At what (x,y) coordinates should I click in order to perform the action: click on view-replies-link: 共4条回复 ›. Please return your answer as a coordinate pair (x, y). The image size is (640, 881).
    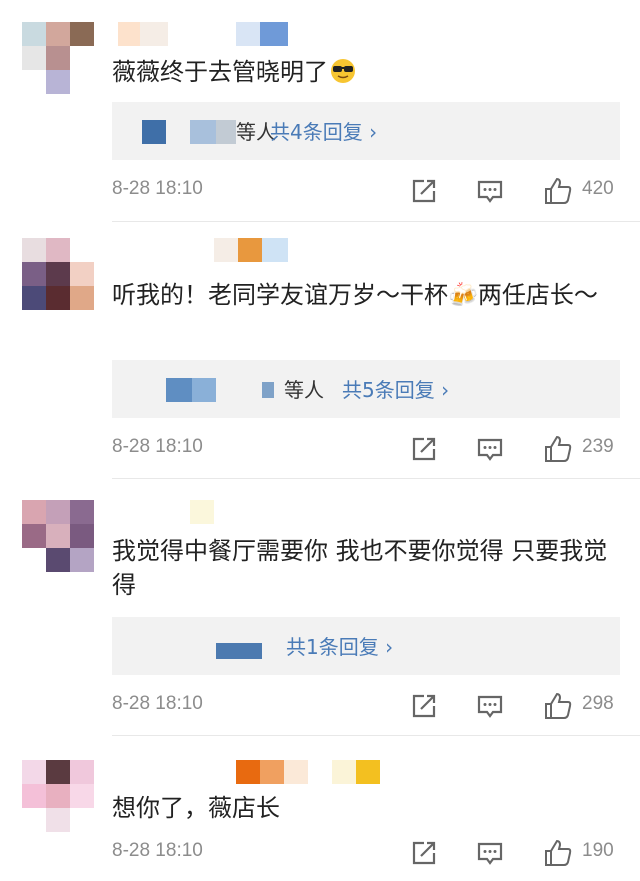
    Looking at the image, I should click on (323, 132).